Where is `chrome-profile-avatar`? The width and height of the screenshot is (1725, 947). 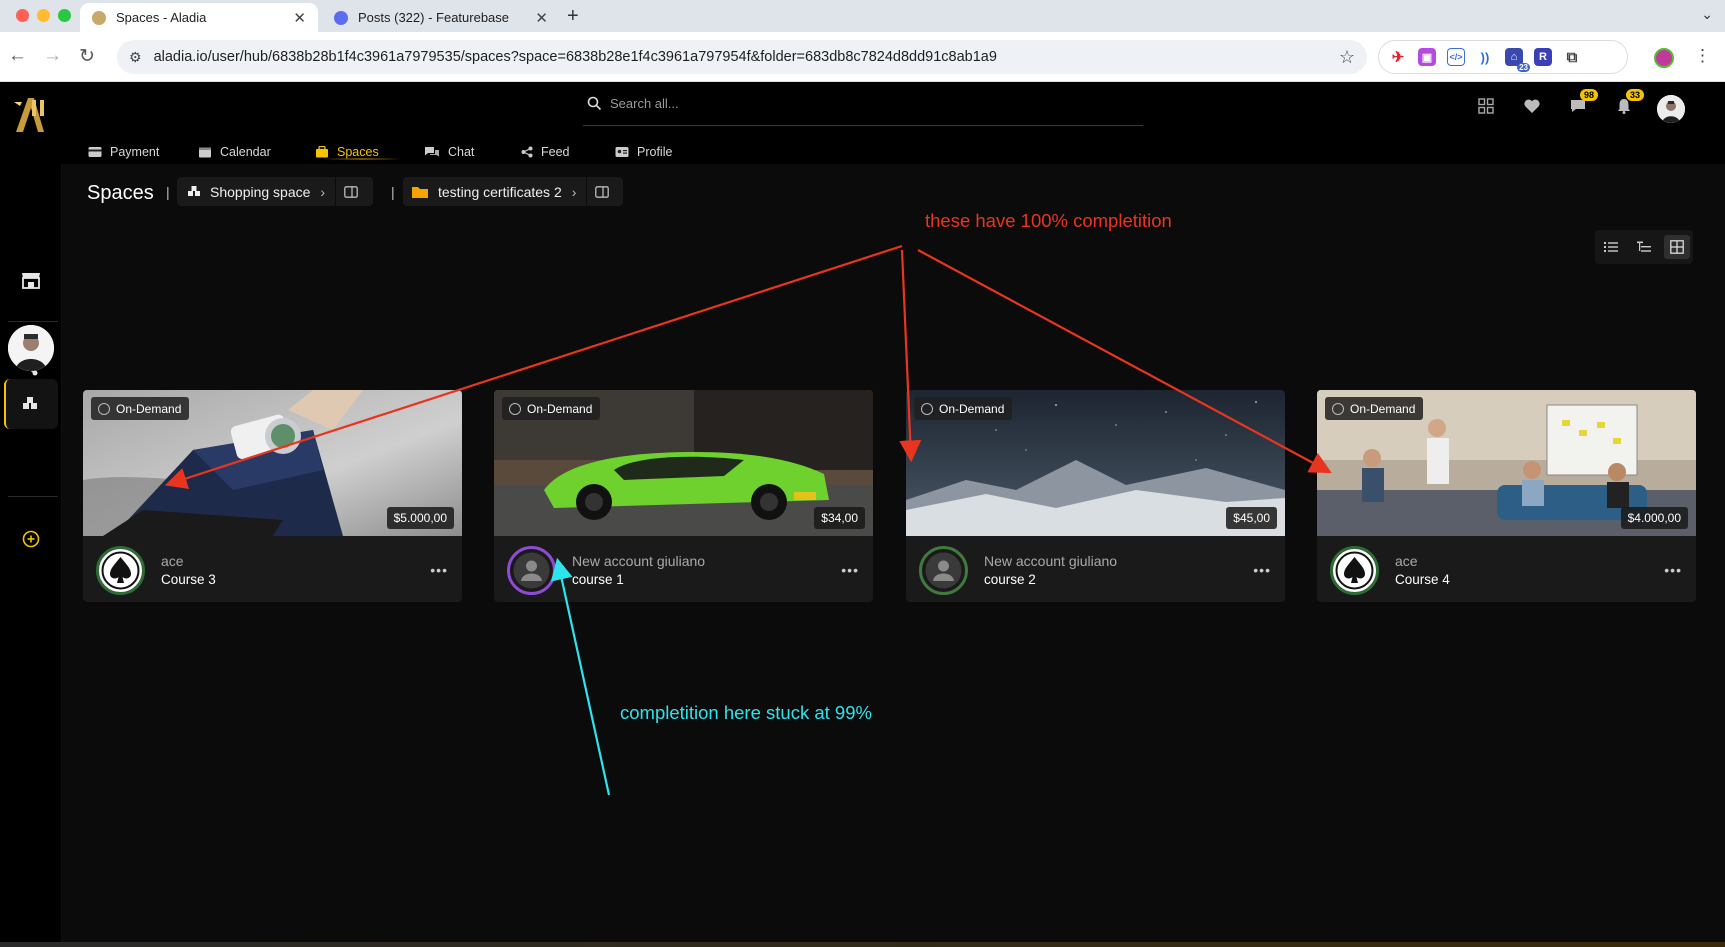 chrome-profile-avatar is located at coordinates (1664, 58).